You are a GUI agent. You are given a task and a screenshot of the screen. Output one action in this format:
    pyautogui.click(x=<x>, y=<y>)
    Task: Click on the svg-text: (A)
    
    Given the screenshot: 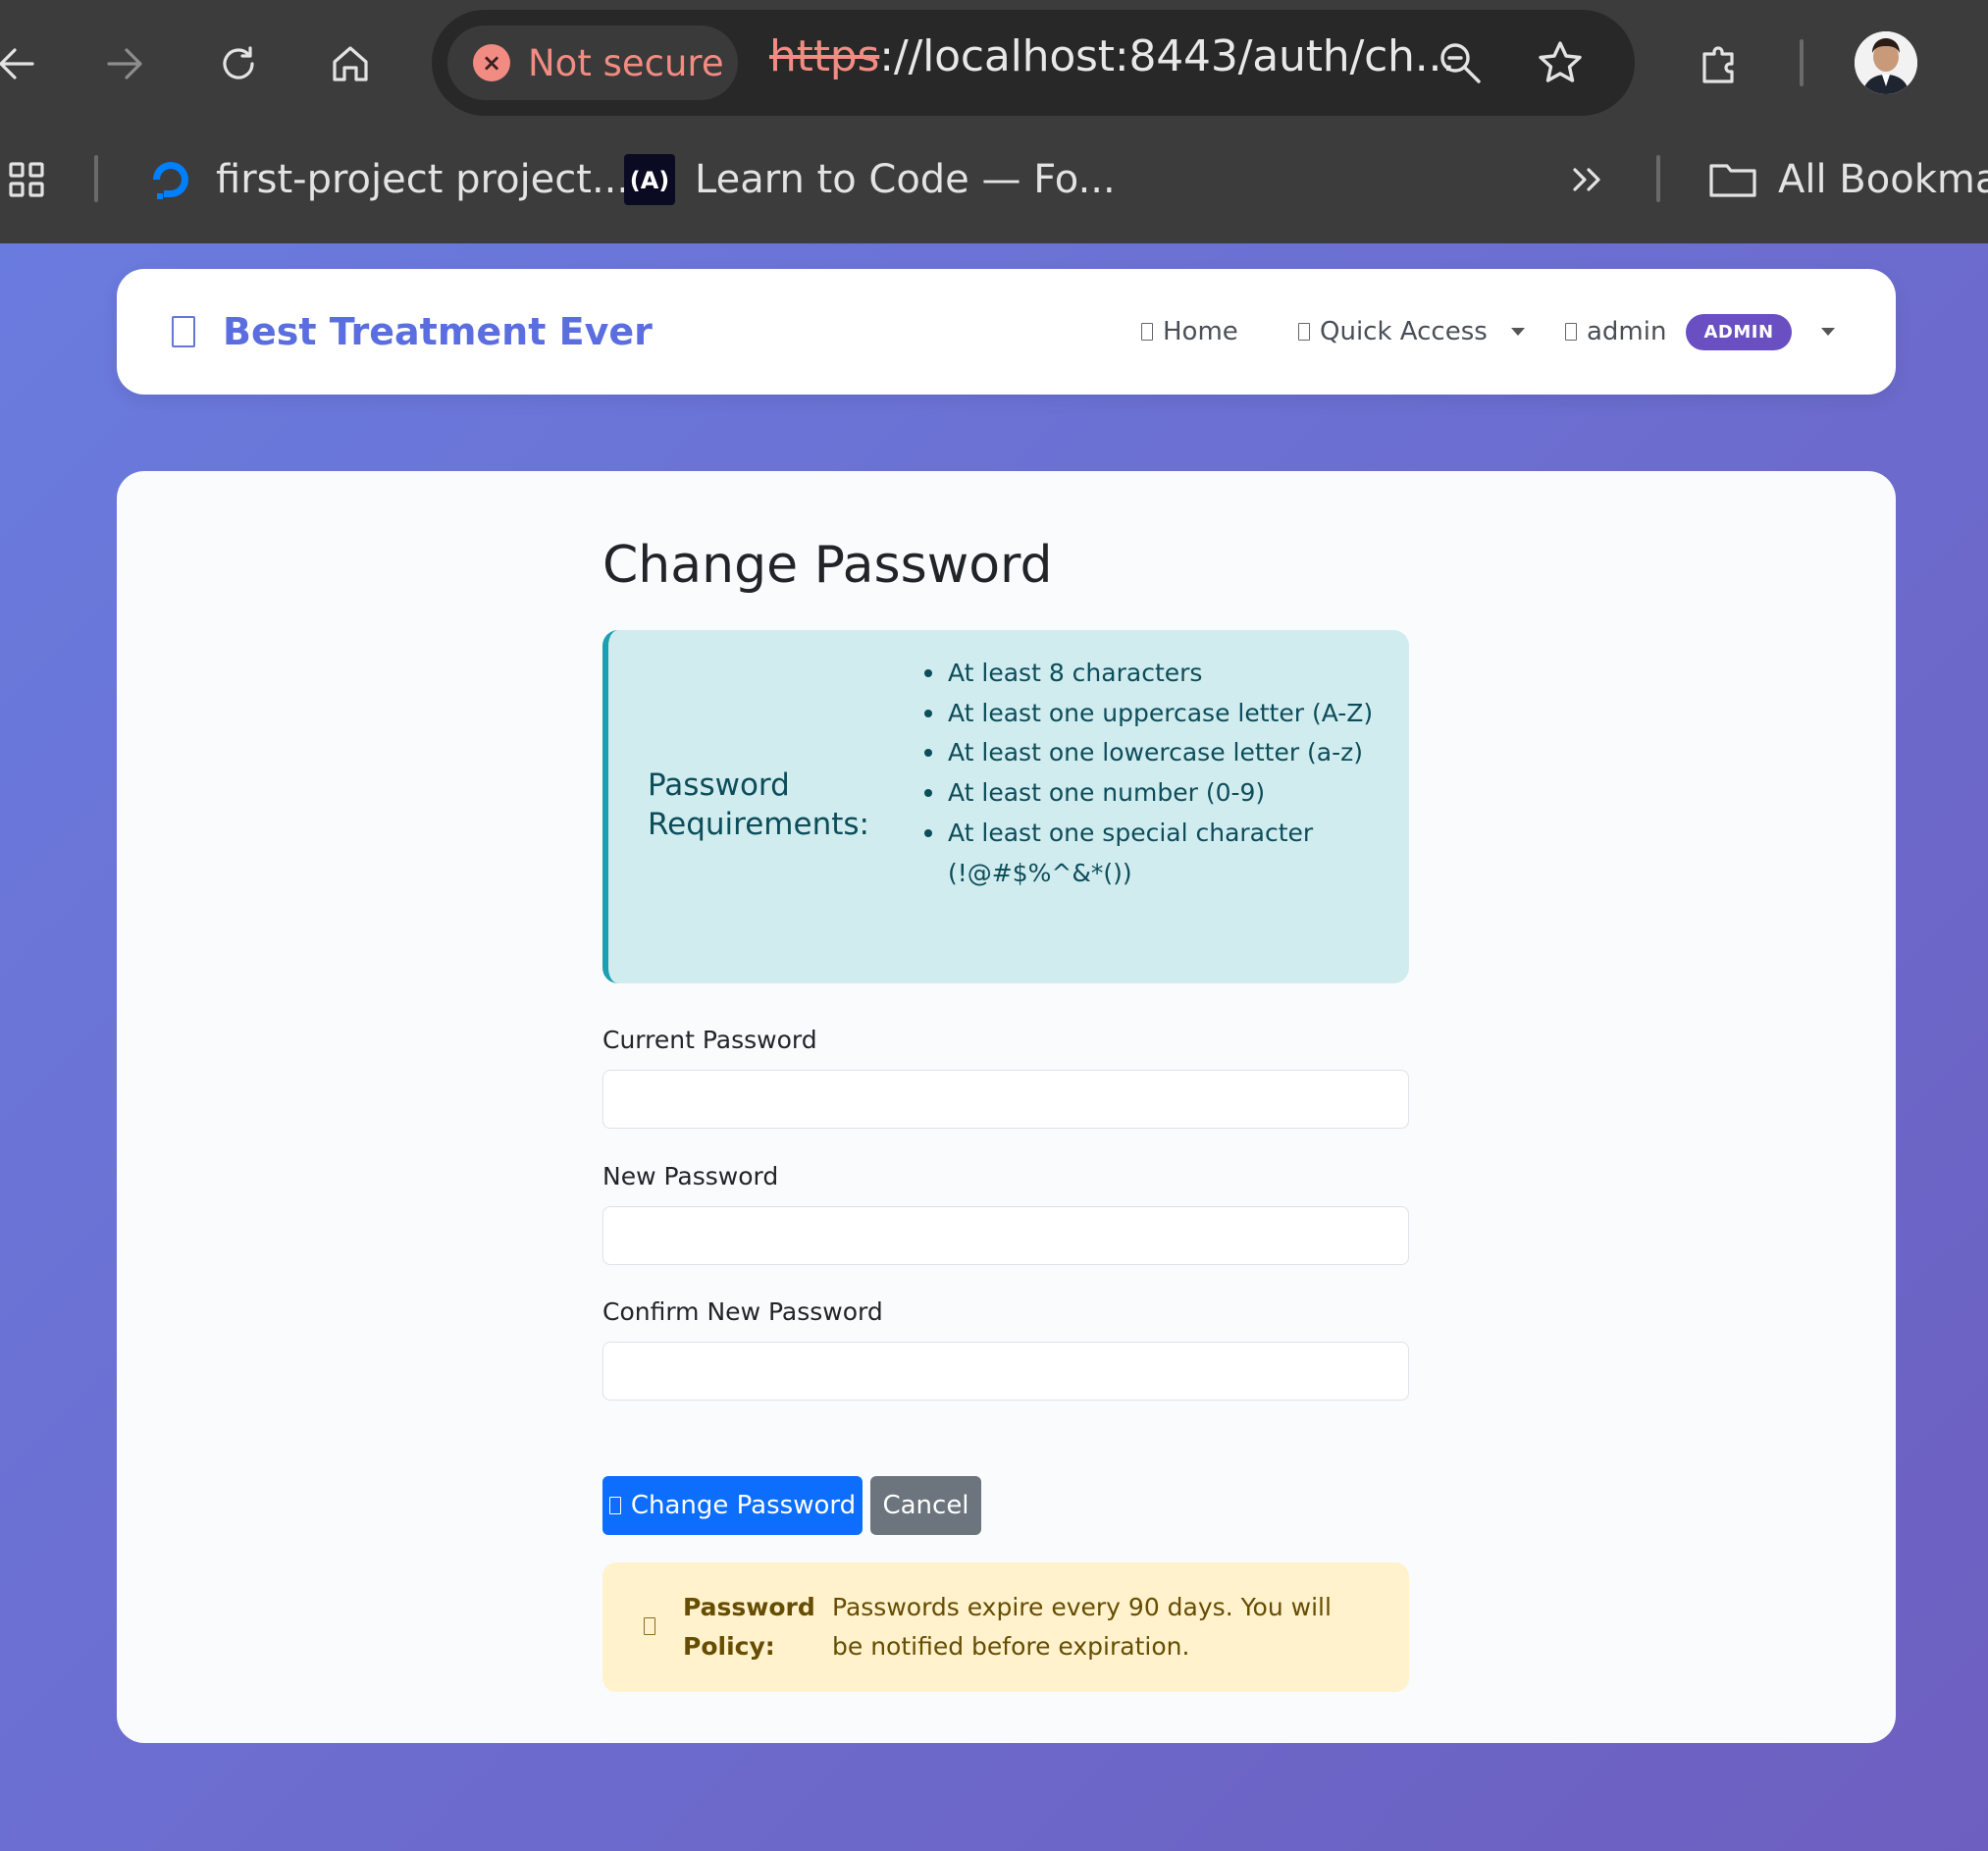 What is the action you would take?
    pyautogui.click(x=650, y=180)
    